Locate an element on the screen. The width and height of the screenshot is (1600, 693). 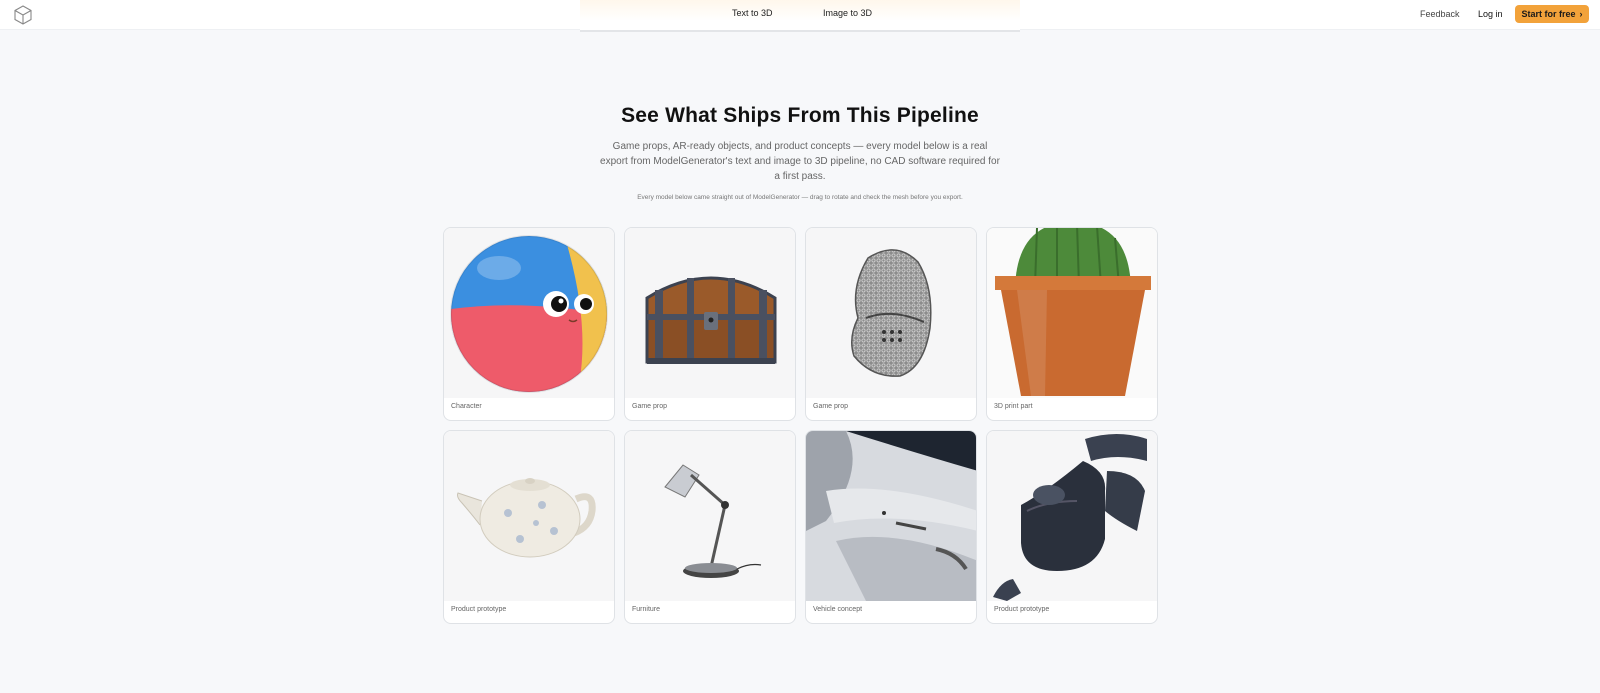
page-title: See What Ships From This Pipeline is located at coordinates (800, 115).